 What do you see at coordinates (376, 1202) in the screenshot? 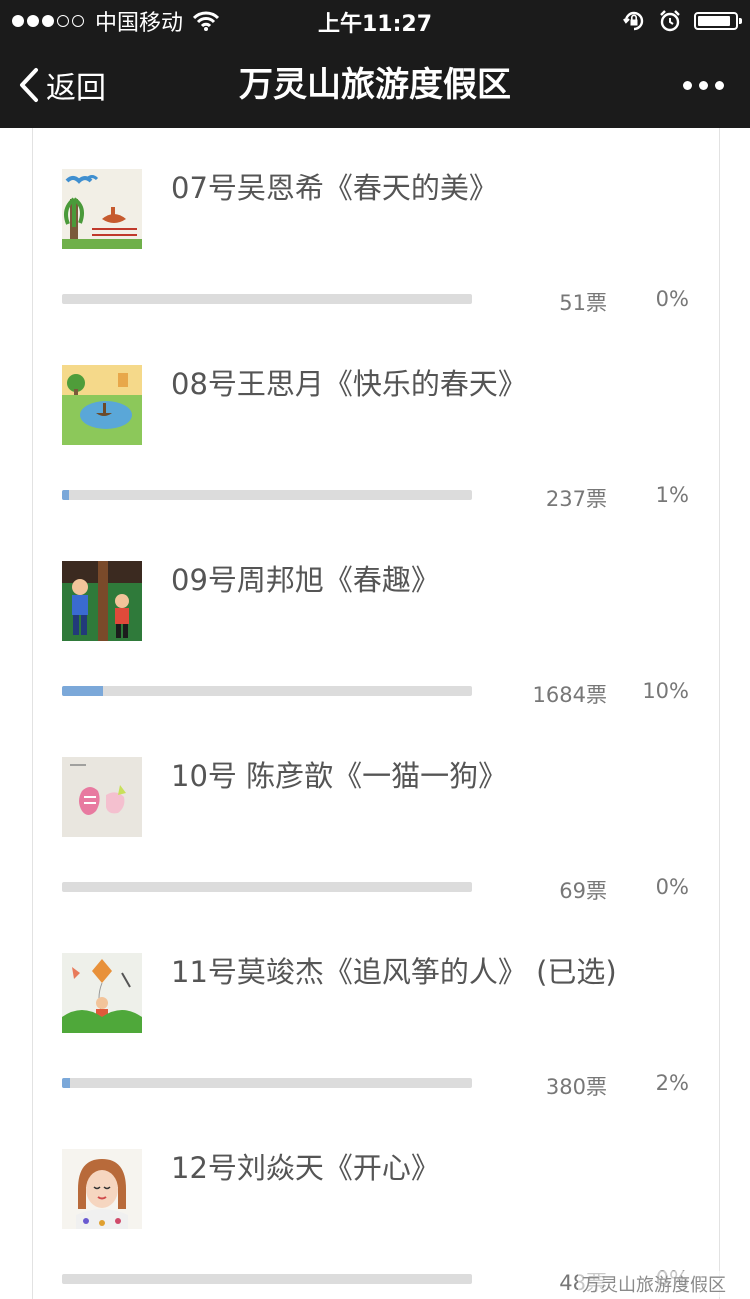
I see `list-item: 12号刘焱天《开心》 48票 0%` at bounding box center [376, 1202].